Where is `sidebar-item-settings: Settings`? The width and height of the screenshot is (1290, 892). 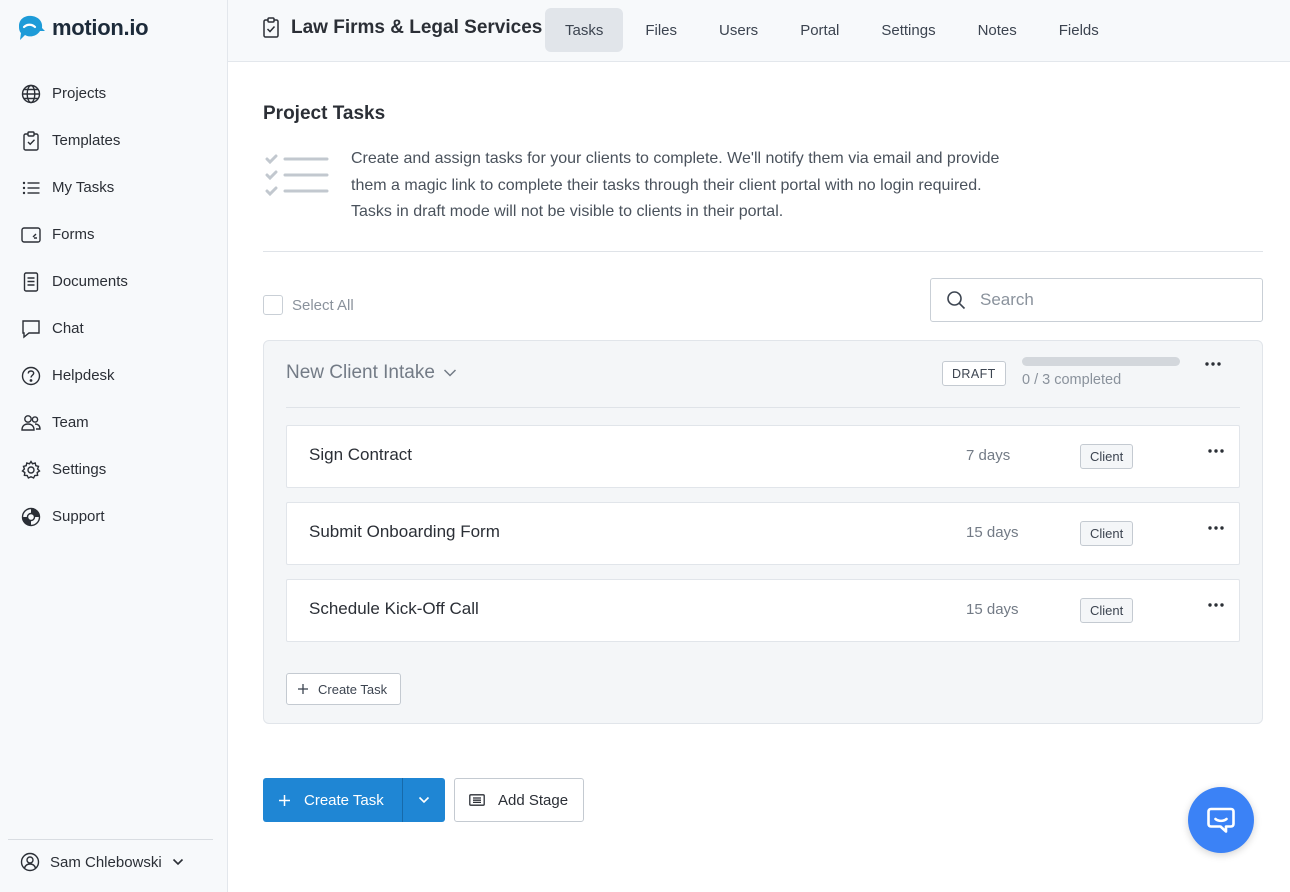 sidebar-item-settings: Settings is located at coordinates (114, 469).